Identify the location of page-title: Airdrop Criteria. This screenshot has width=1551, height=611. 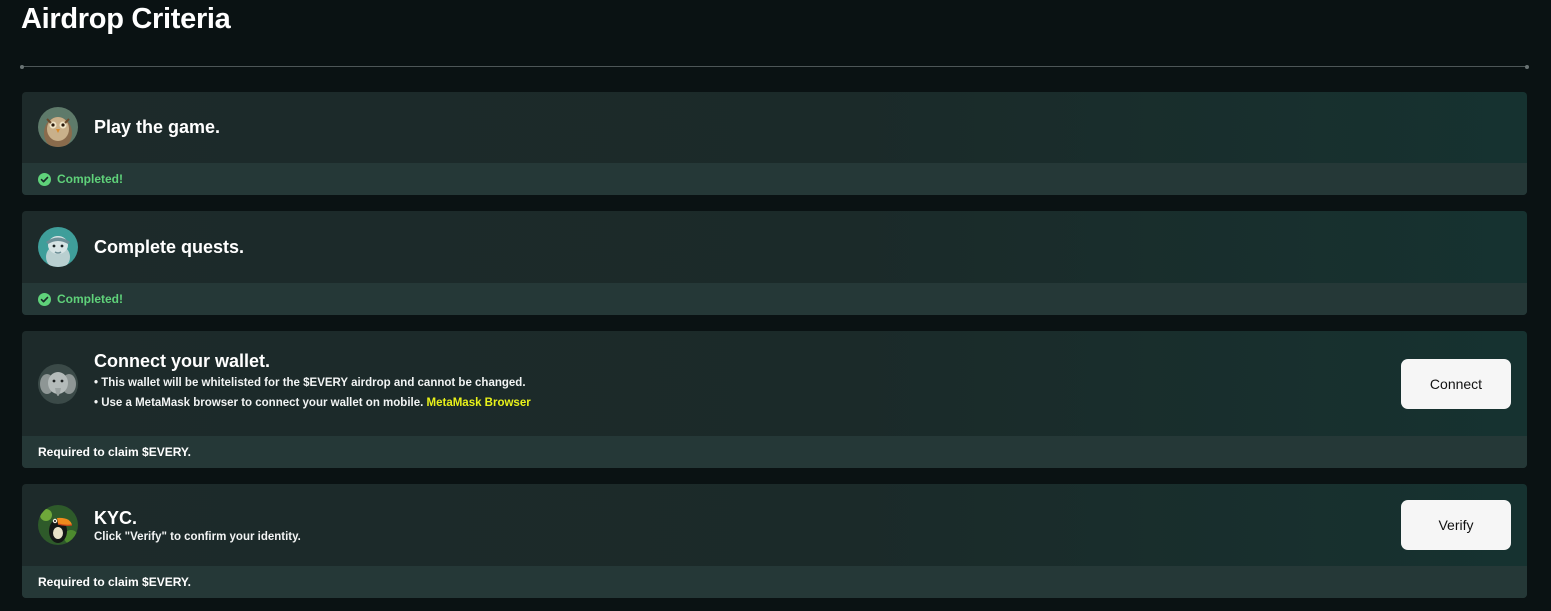
(126, 19).